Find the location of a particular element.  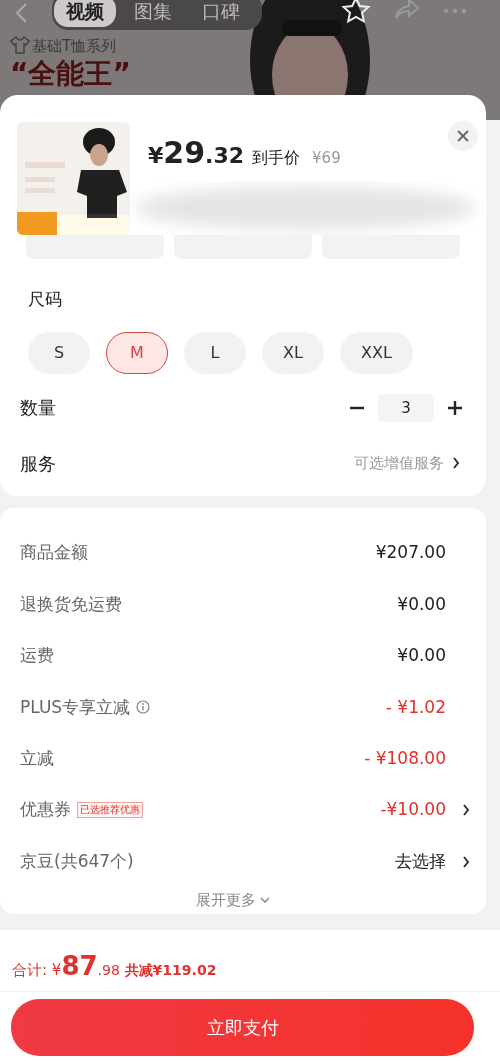

price: ¥29.32 is located at coordinates (196, 155).